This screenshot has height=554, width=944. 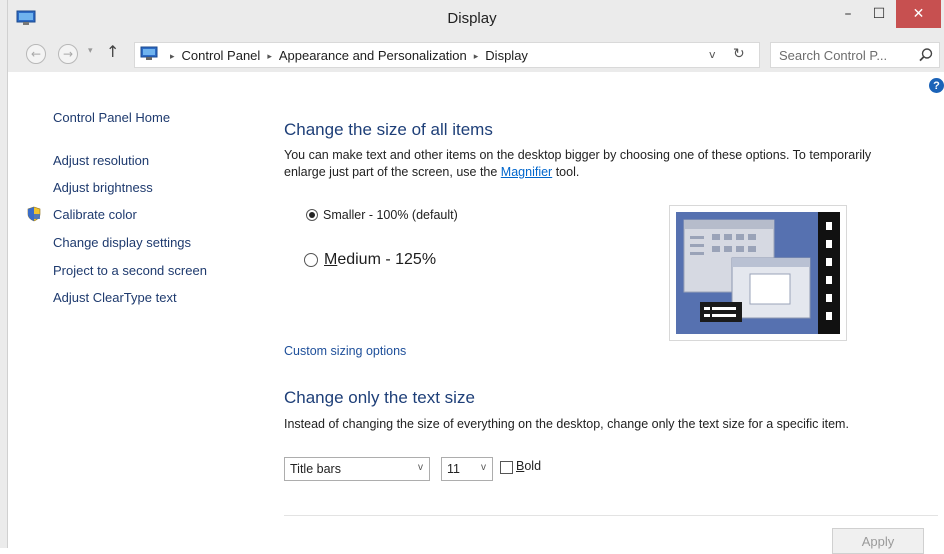 What do you see at coordinates (611, 515) in the screenshot?
I see `divider` at bounding box center [611, 515].